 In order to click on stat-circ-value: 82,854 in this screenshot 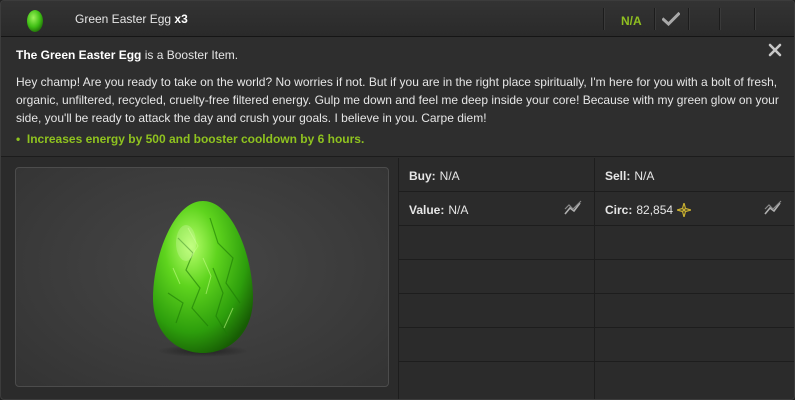, I will do `click(655, 210)`.